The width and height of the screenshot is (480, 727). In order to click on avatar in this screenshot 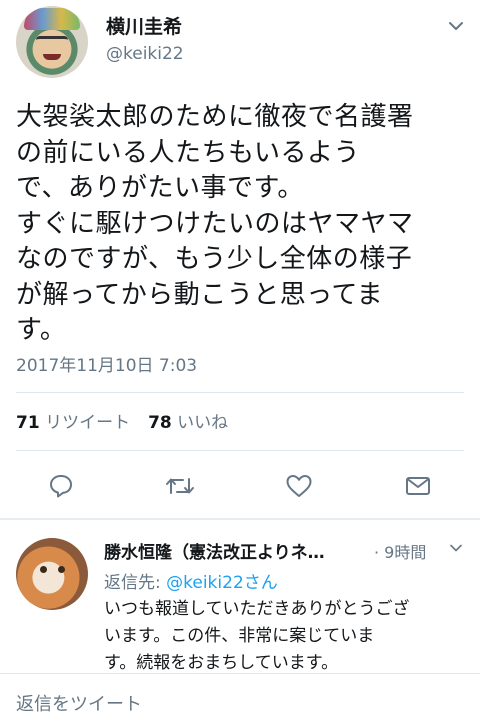, I will do `click(52, 42)`.